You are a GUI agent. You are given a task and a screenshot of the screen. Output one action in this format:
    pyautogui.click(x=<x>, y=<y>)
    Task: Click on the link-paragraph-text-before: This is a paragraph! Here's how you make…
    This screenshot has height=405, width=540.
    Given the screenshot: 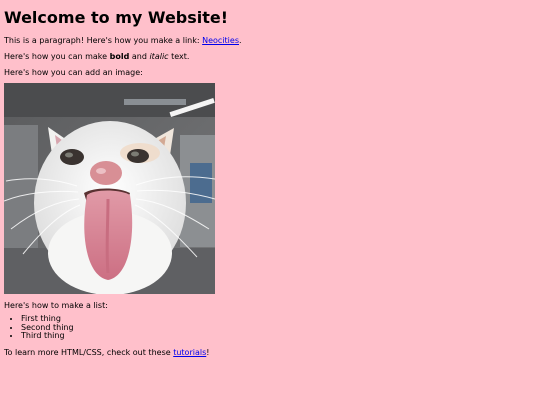 What is the action you would take?
    pyautogui.click(x=103, y=40)
    